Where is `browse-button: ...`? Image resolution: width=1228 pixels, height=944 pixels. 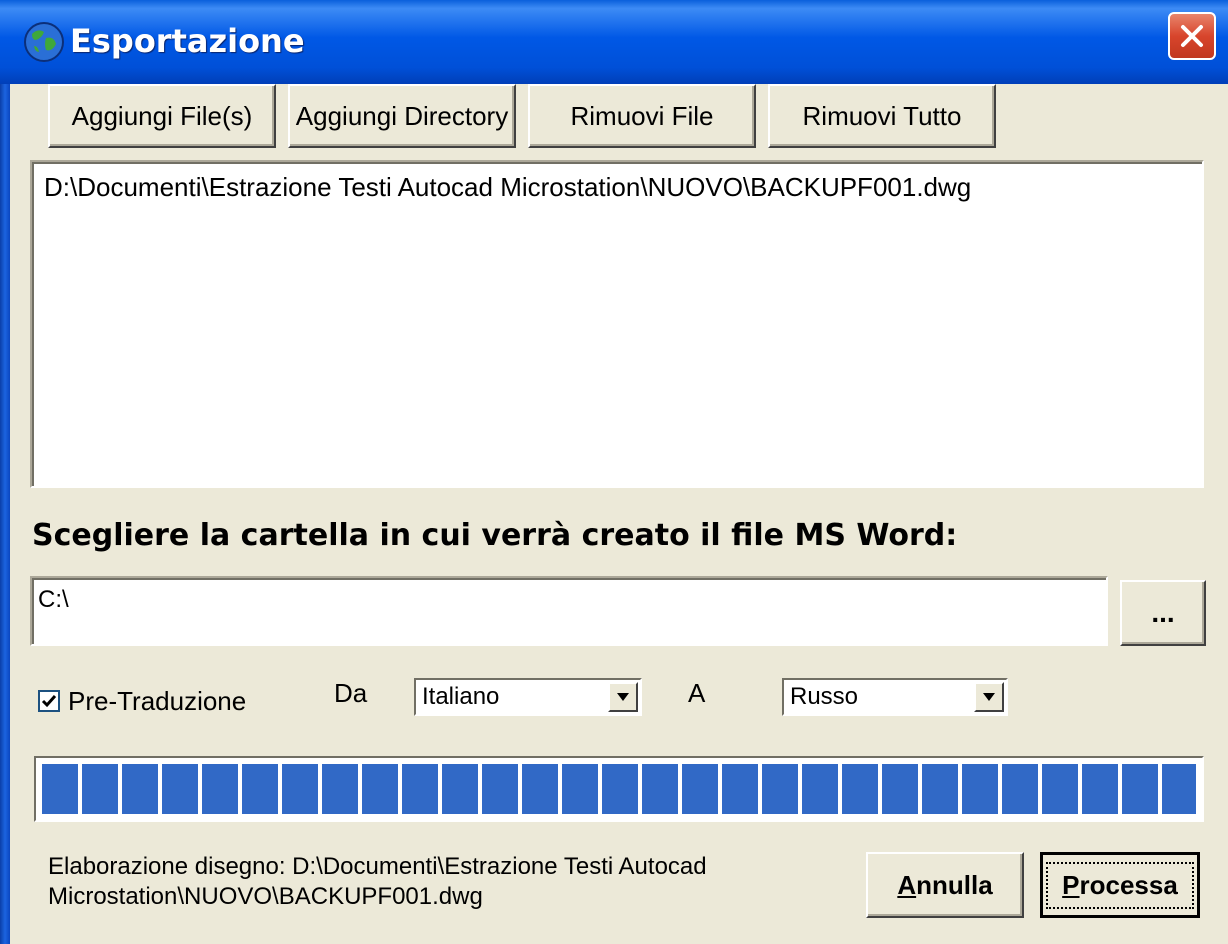 browse-button: ... is located at coordinates (1163, 613).